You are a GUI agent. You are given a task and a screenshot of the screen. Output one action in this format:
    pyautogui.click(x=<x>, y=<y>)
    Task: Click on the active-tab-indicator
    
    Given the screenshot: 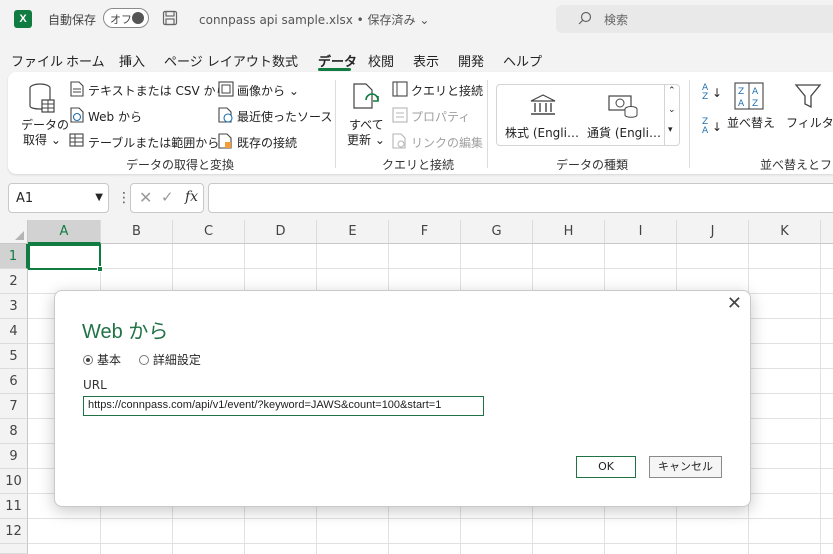 What is the action you would take?
    pyautogui.click(x=334, y=69)
    